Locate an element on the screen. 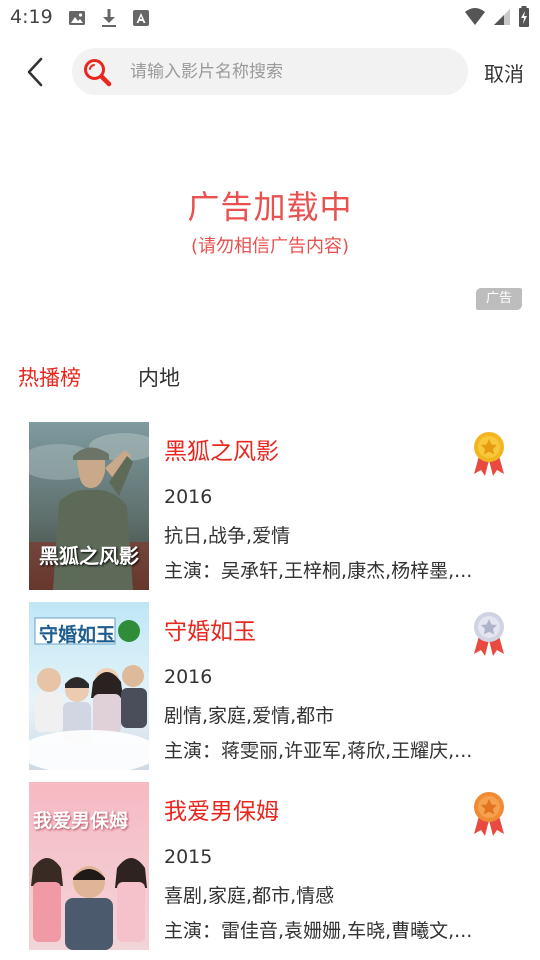 Image resolution: width=540 pixels, height=960 pixels. download-icon is located at coordinates (109, 20).